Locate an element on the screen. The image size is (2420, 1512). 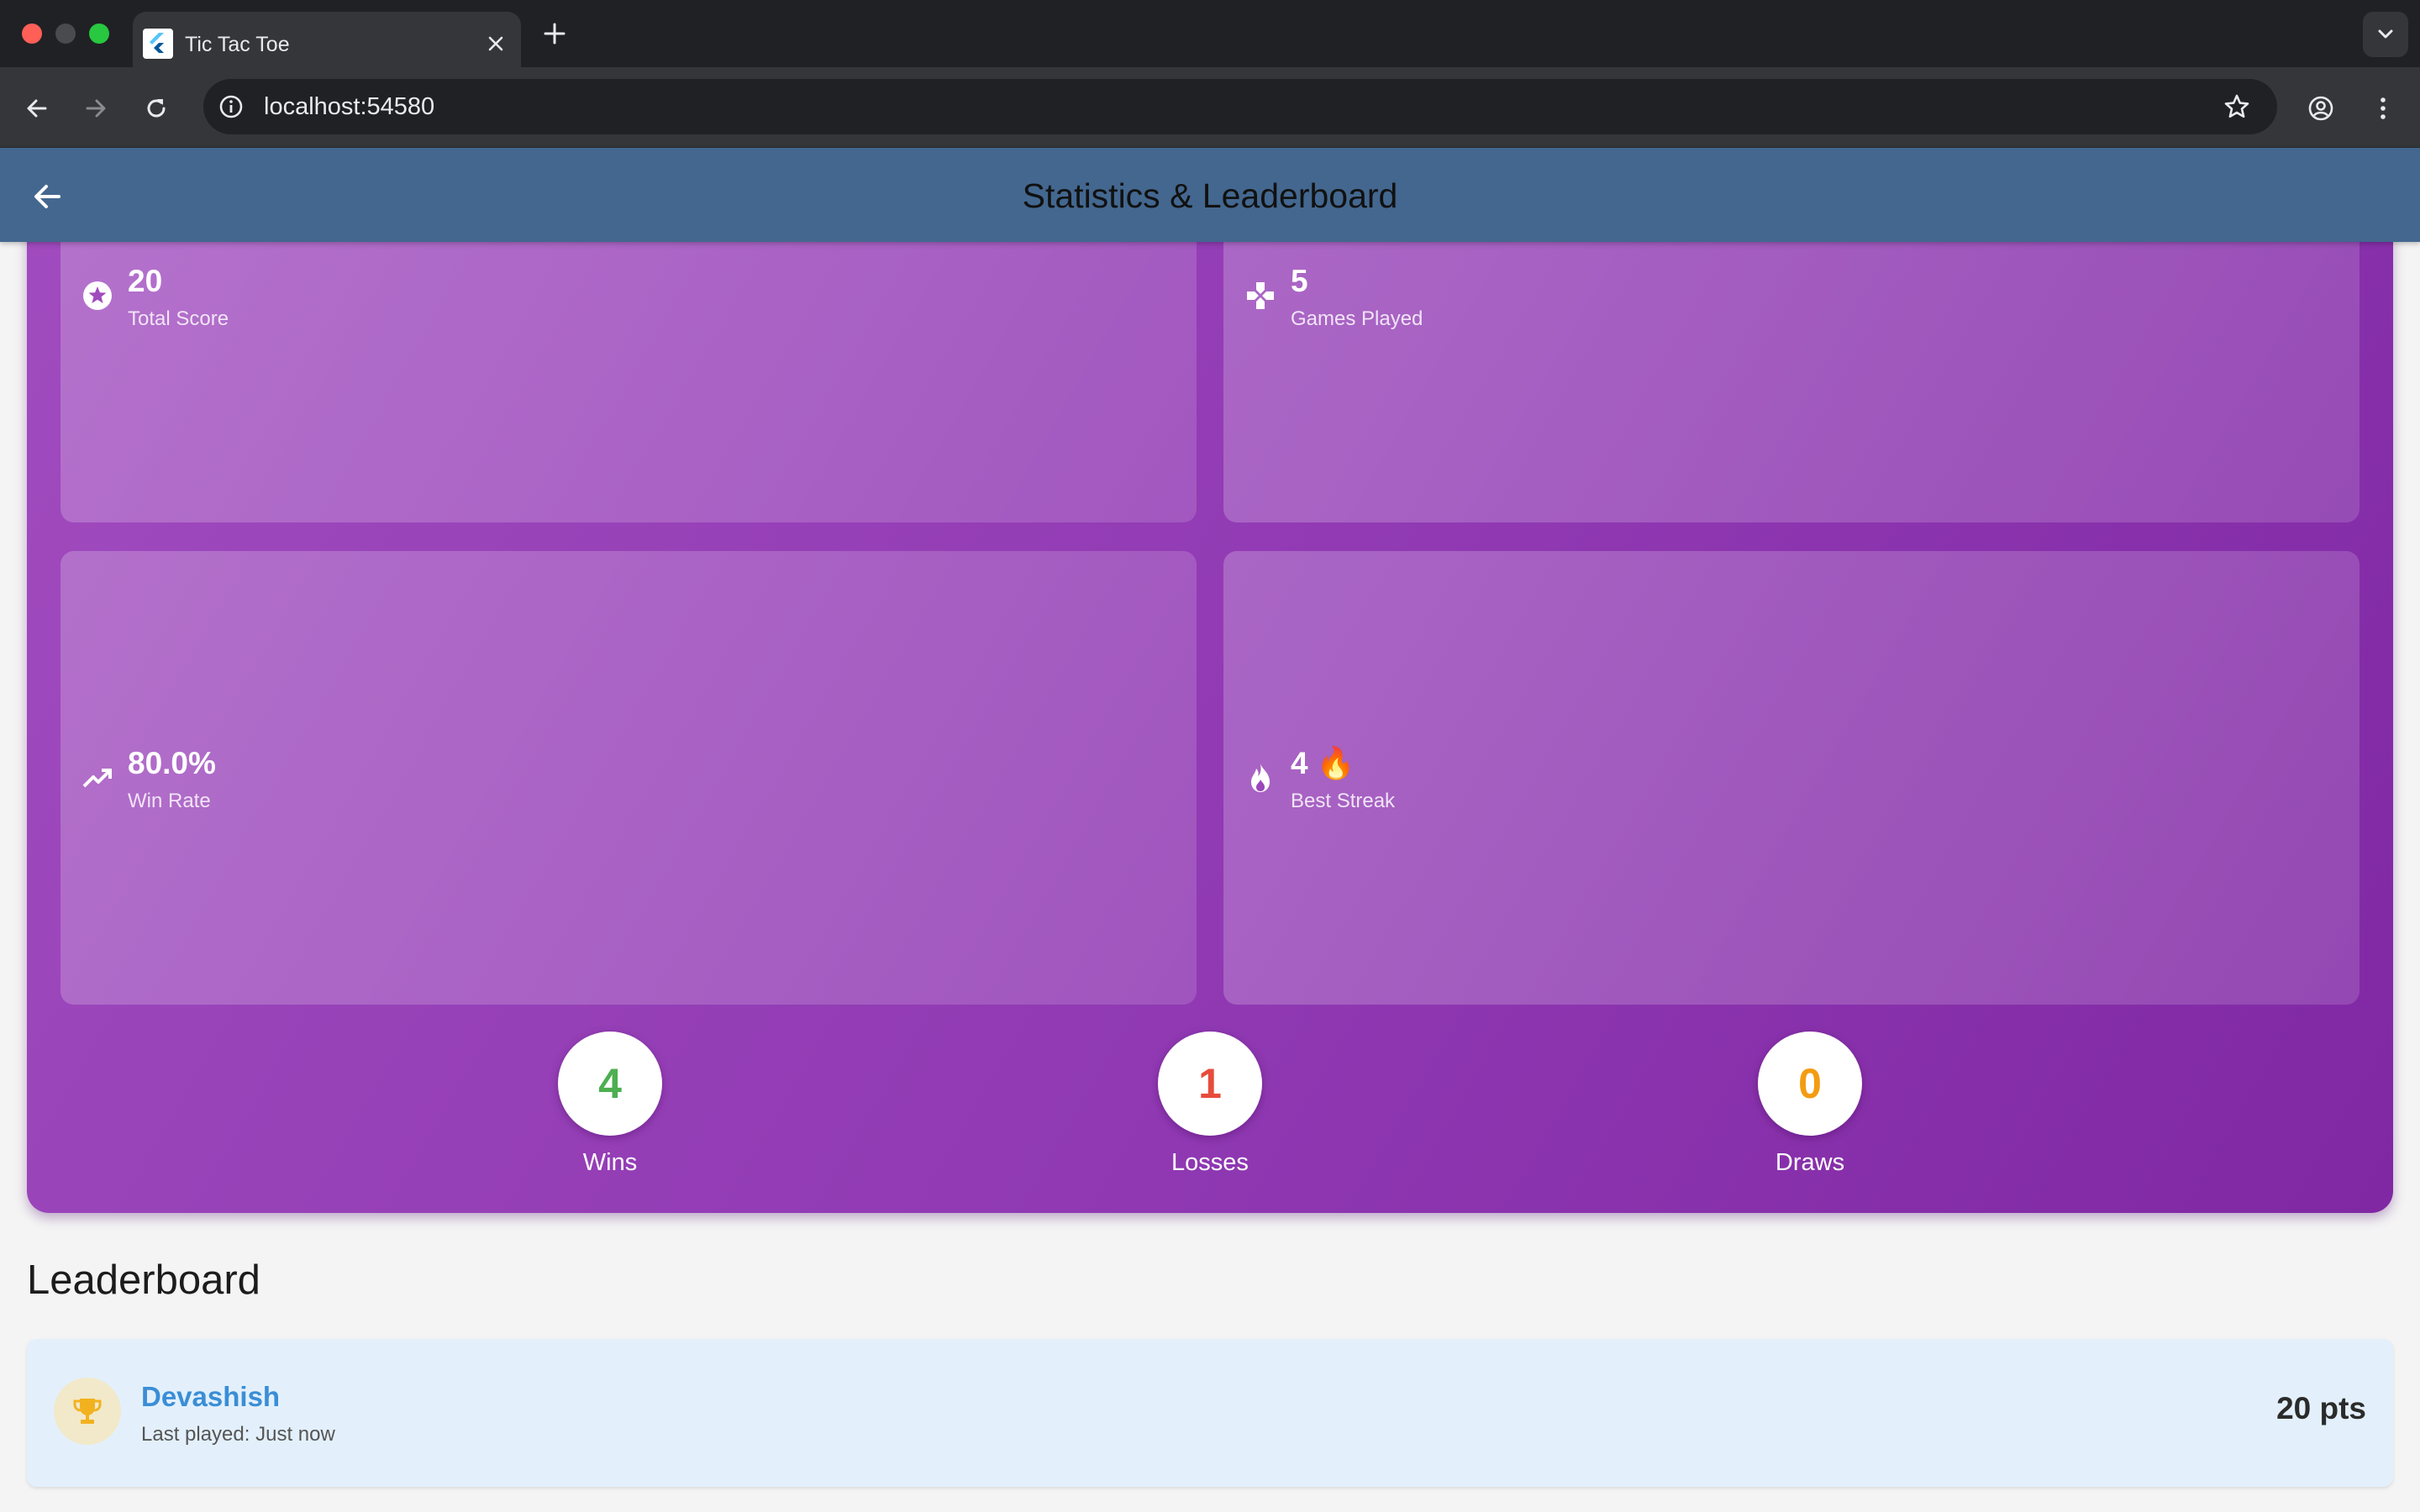
browser-toolbar: localhost:54580 is located at coordinates (1210, 107).